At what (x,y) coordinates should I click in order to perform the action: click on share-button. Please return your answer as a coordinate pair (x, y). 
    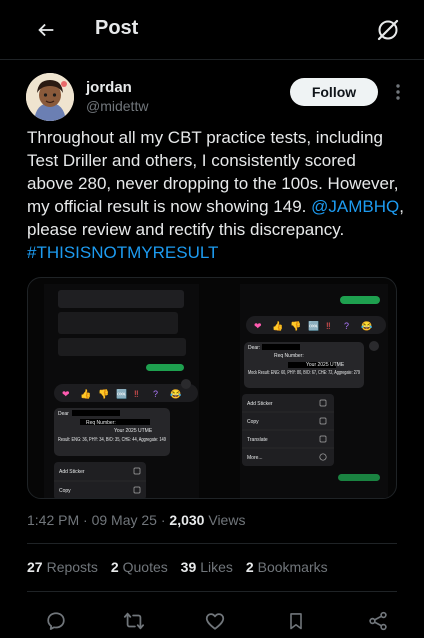
    Looking at the image, I should click on (378, 621).